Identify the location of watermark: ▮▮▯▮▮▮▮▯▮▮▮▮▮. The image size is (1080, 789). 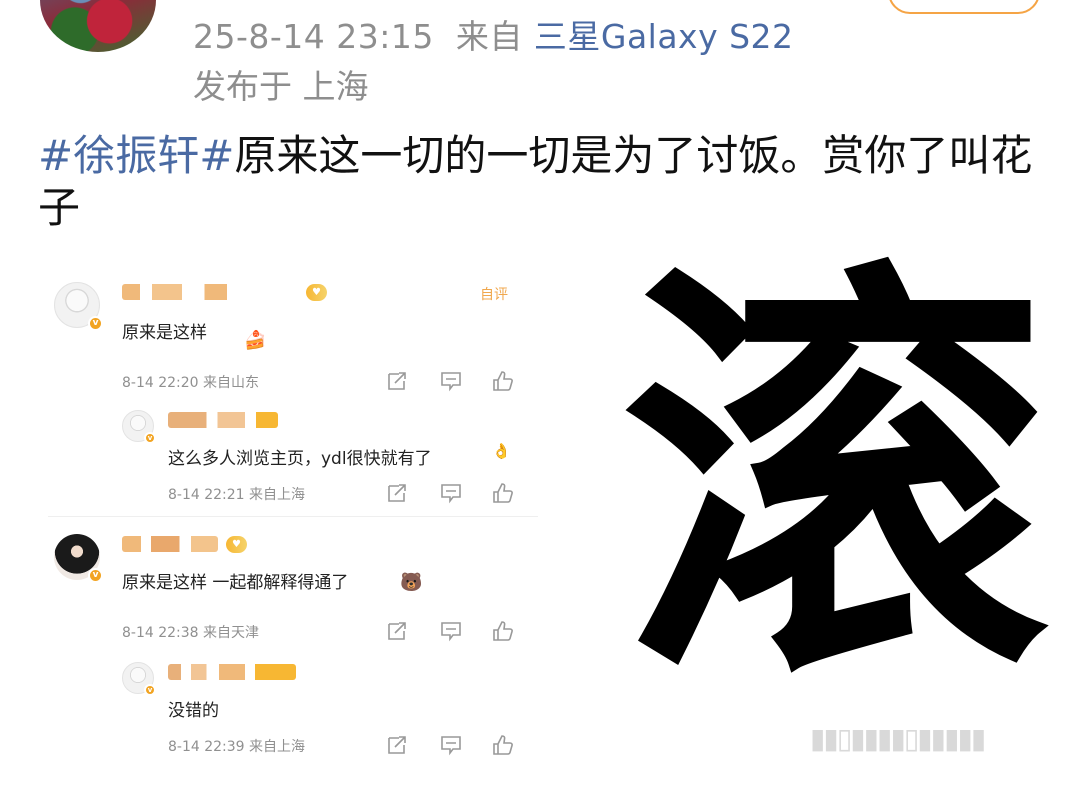
(898, 738).